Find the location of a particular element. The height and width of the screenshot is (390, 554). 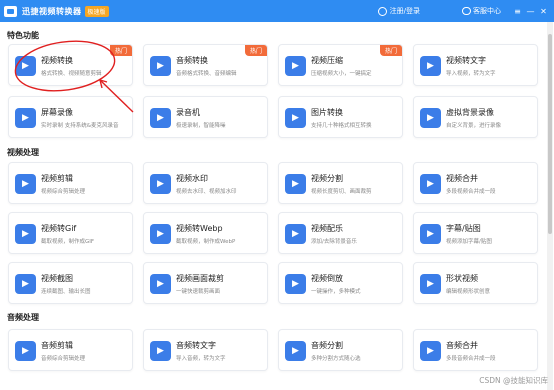

section-title-video: 视频处理 is located at coordinates (23, 152).